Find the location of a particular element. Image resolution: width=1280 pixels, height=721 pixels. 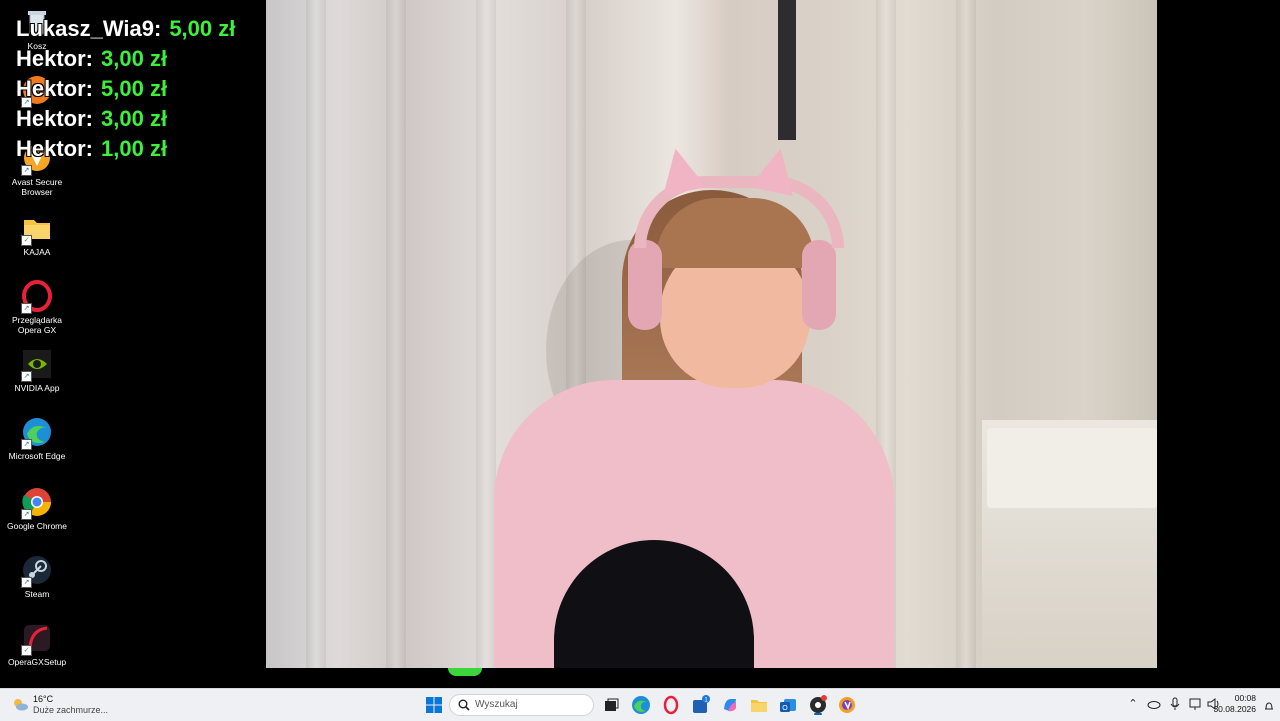

donation-amount: 1,00 zł is located at coordinates (134, 148).